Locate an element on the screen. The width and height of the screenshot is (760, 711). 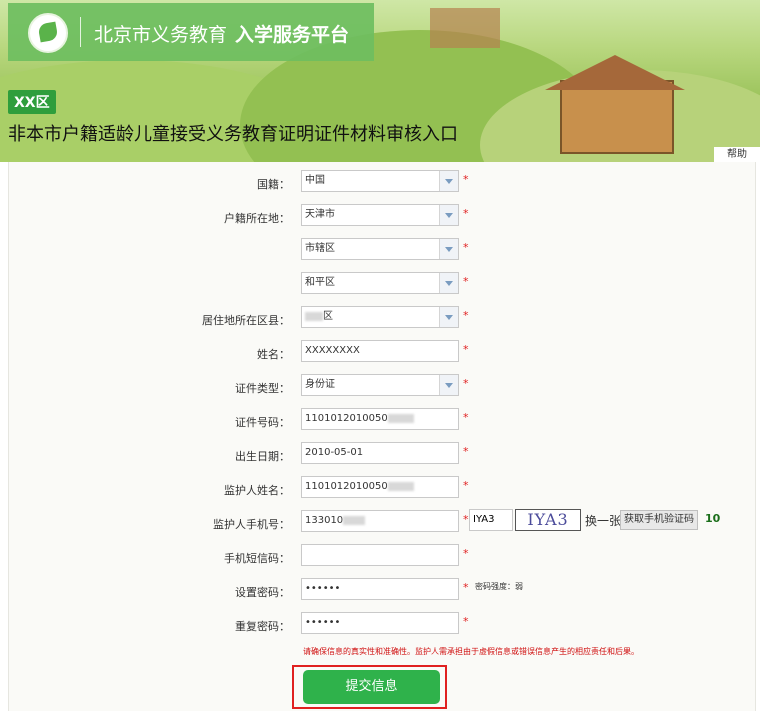
guardian-name-label: 监护人姓名： is located at coordinates (257, 490).